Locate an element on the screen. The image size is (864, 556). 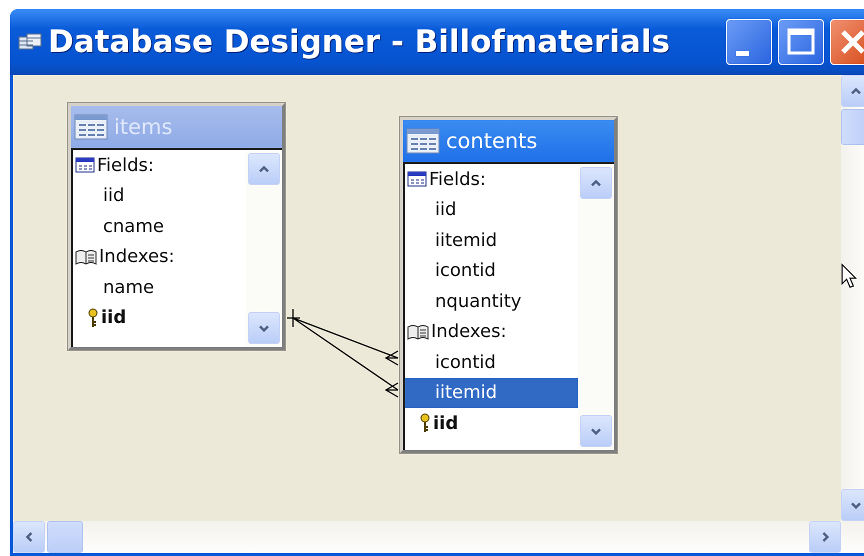
list-item-text: cname is located at coordinates (133, 226).